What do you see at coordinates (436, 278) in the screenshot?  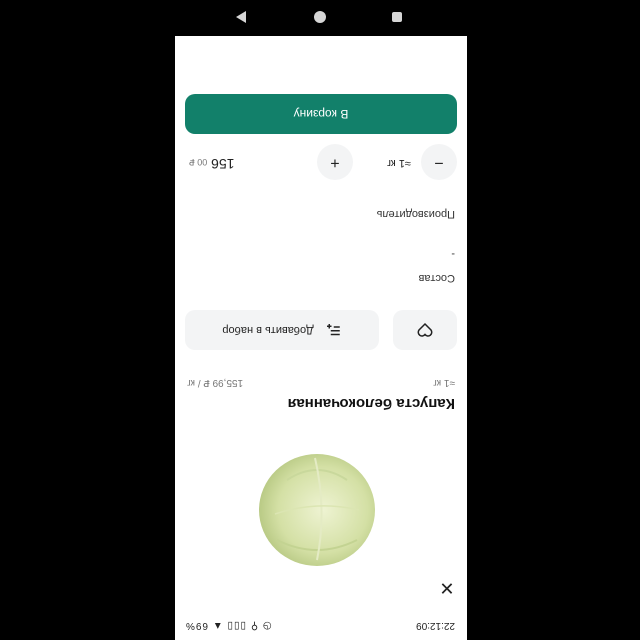 I see `composition-label: Состав` at bounding box center [436, 278].